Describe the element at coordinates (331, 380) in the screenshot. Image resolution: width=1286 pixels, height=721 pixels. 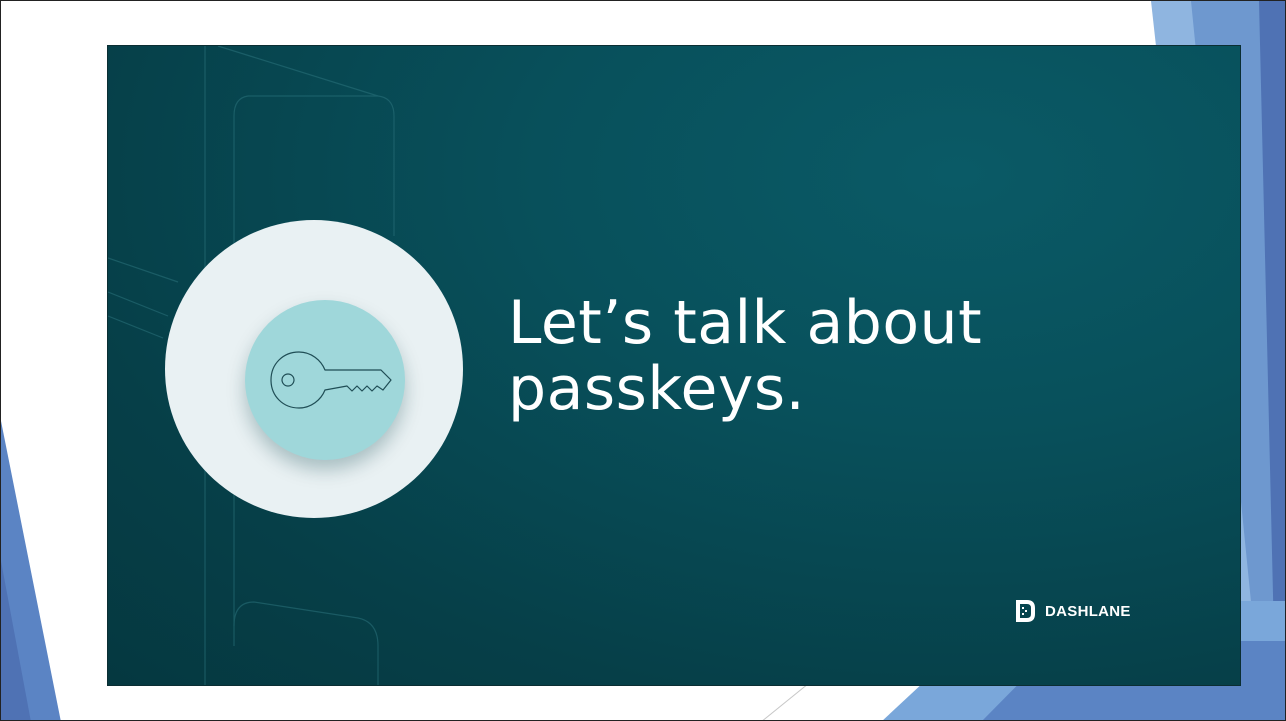
I see `key-icon` at that location.